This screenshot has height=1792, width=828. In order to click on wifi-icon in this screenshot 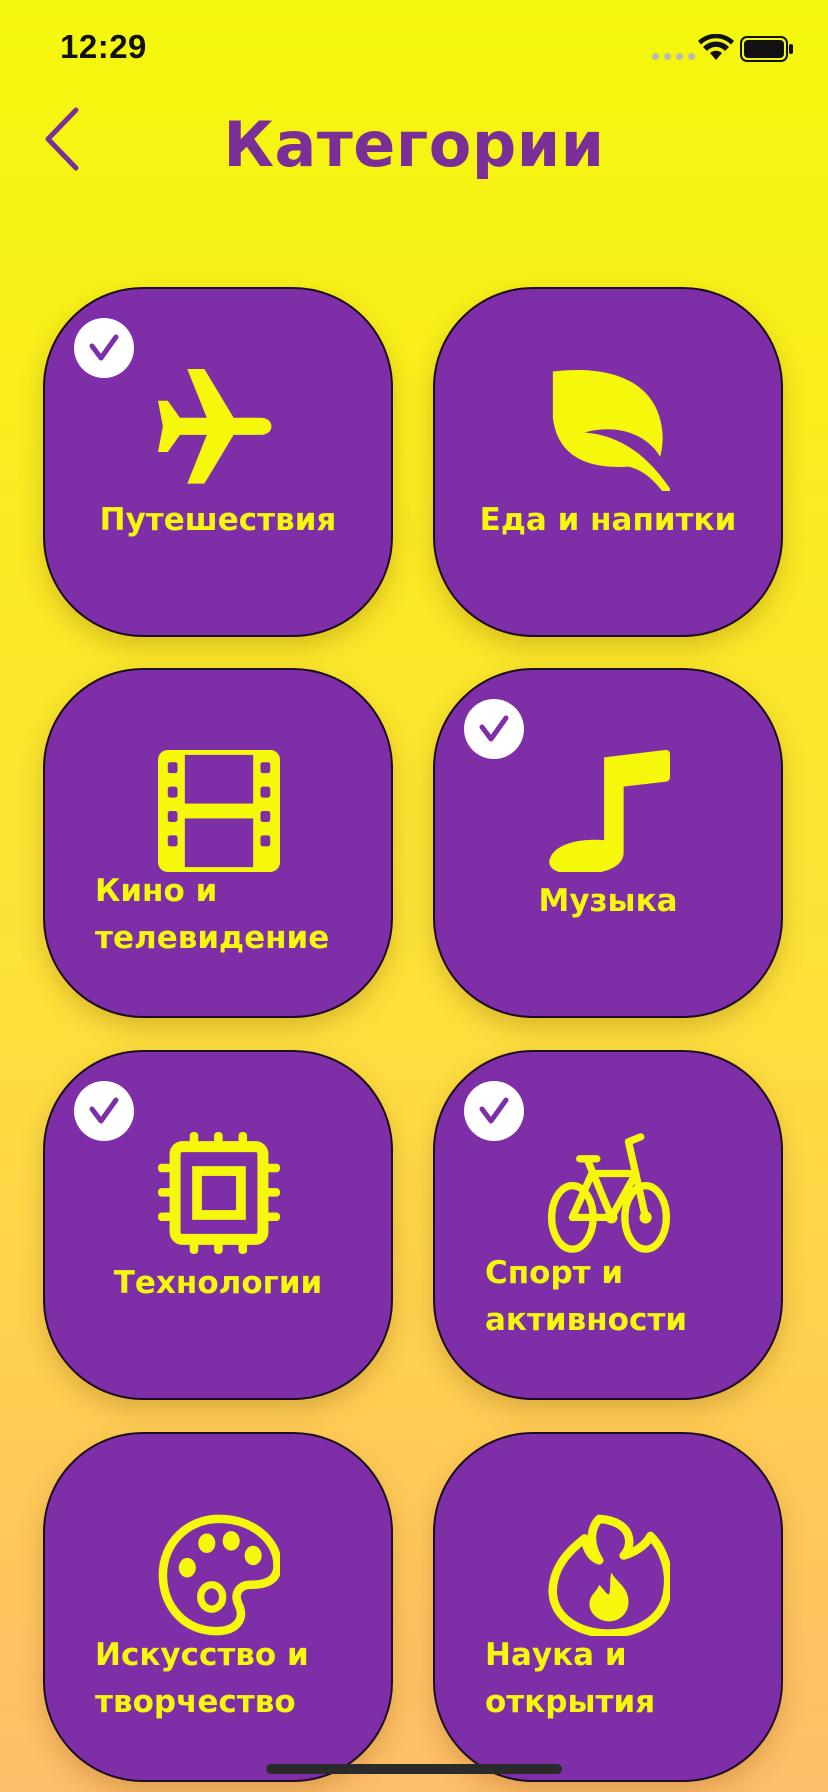, I will do `click(716, 47)`.